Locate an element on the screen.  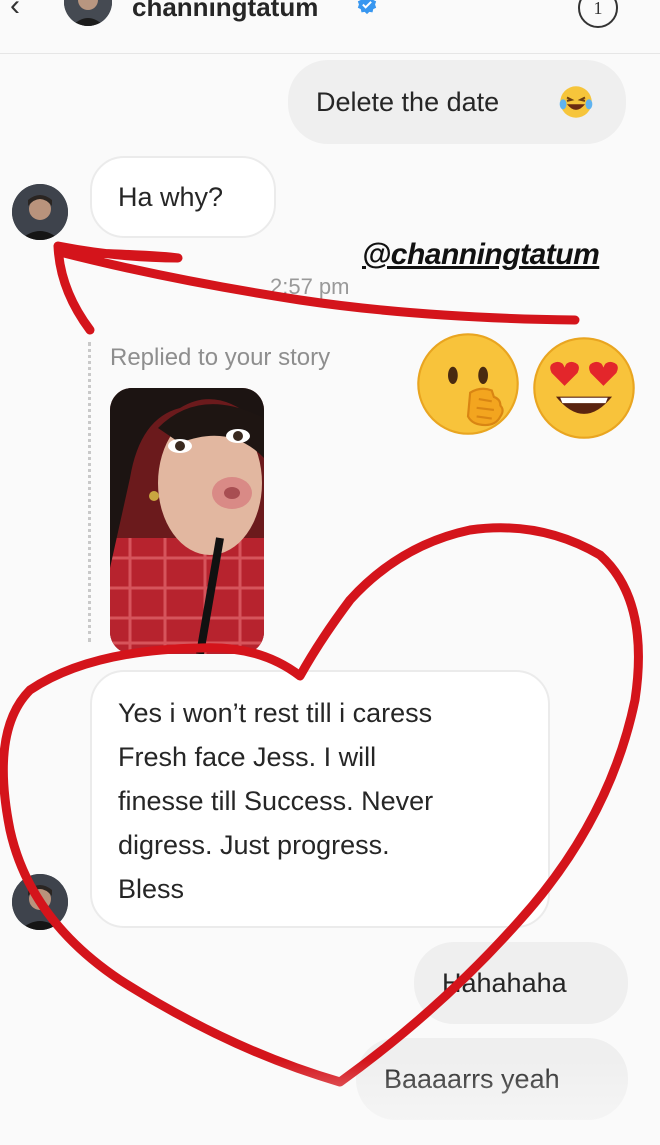
sent-message-bubble: Baaaarrs yeah is located at coordinates (492, 1079).